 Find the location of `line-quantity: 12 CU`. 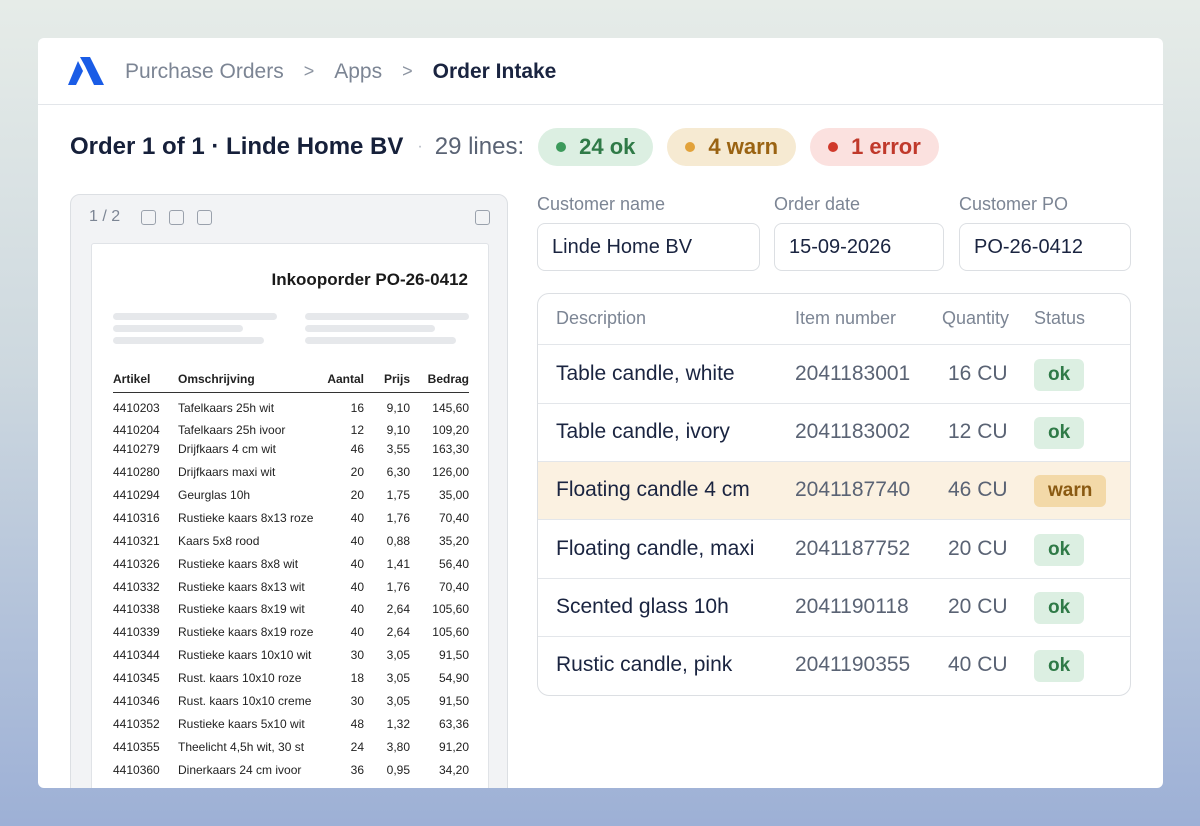

line-quantity: 12 CU is located at coordinates (978, 432).